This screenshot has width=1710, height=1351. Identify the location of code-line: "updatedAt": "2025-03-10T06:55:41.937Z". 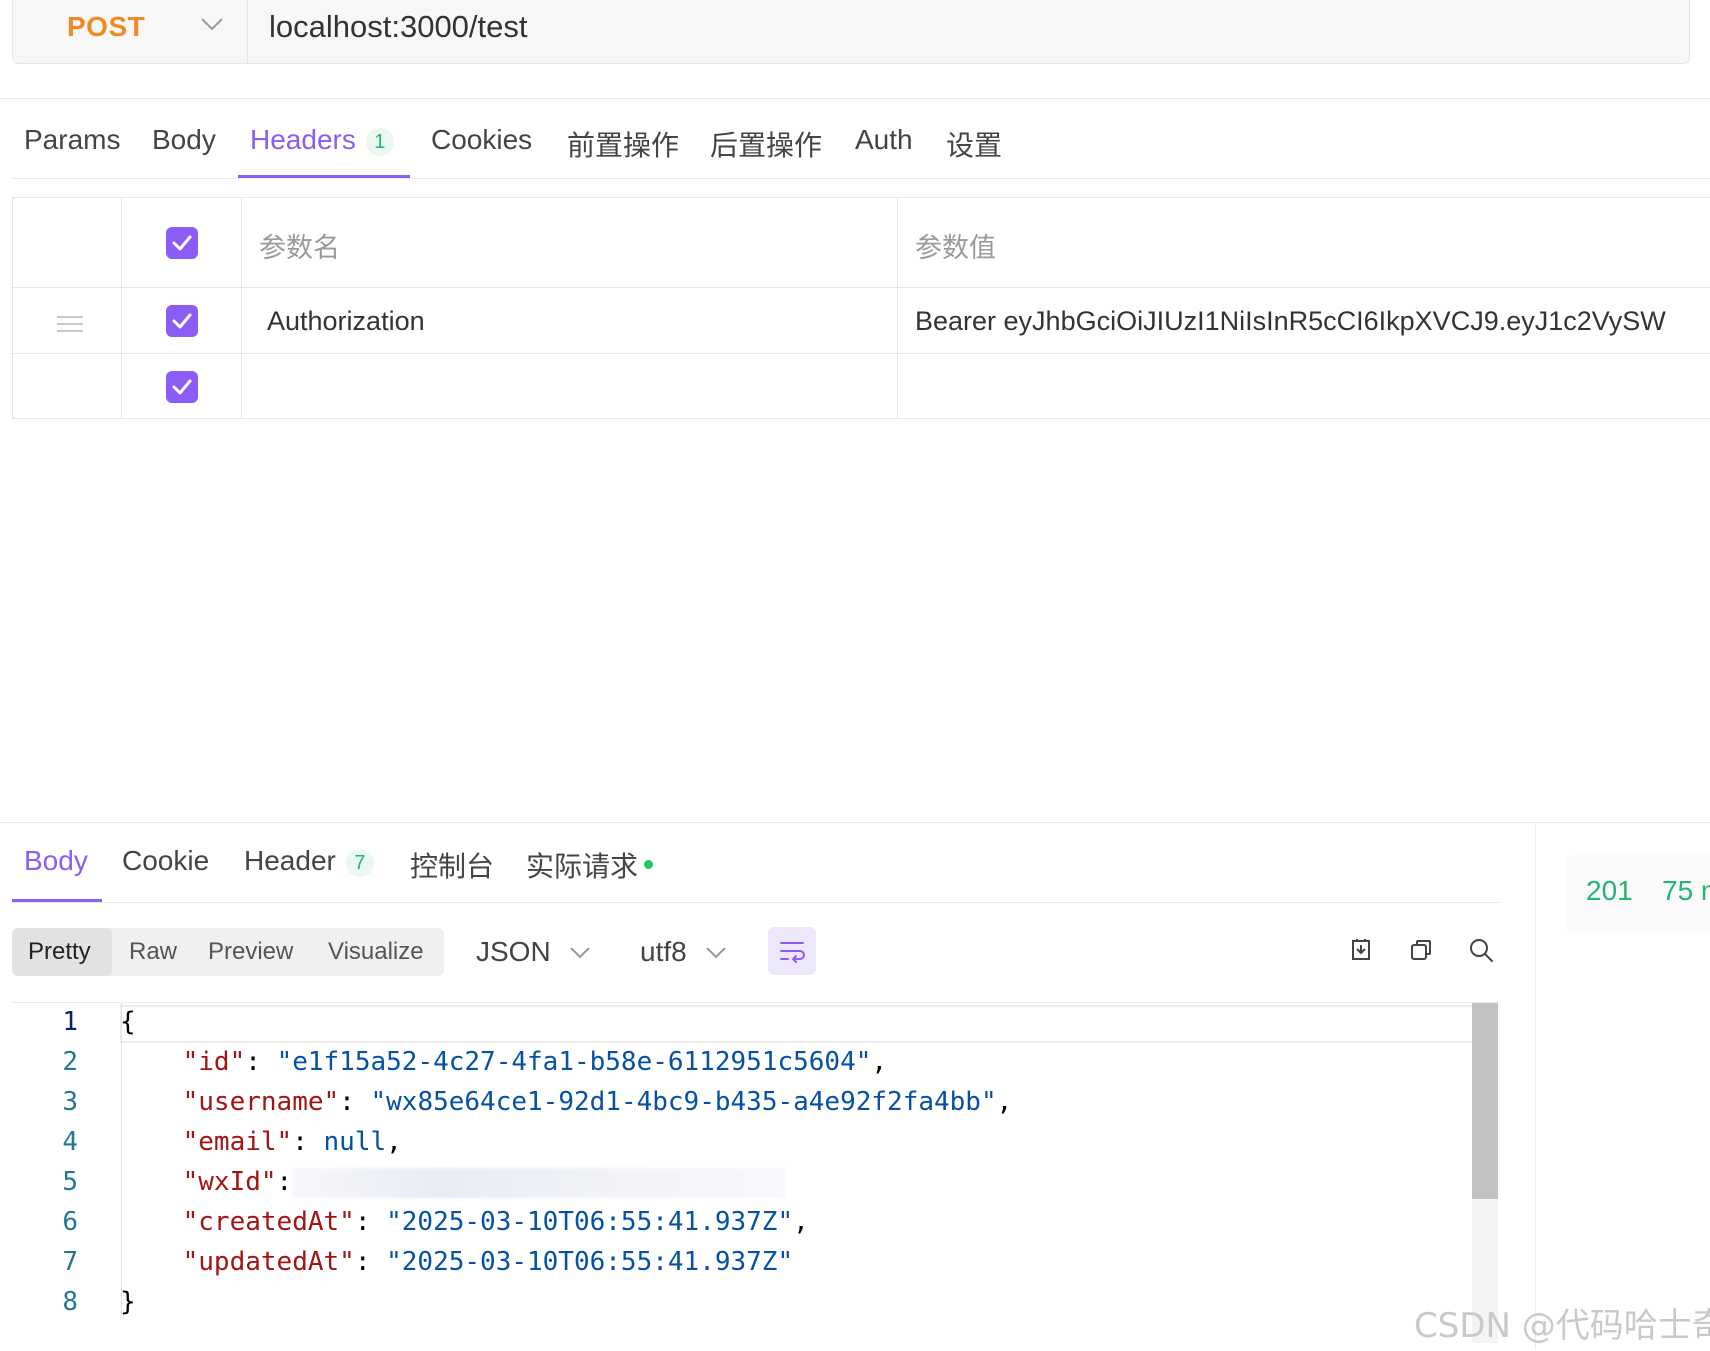
(488, 1262).